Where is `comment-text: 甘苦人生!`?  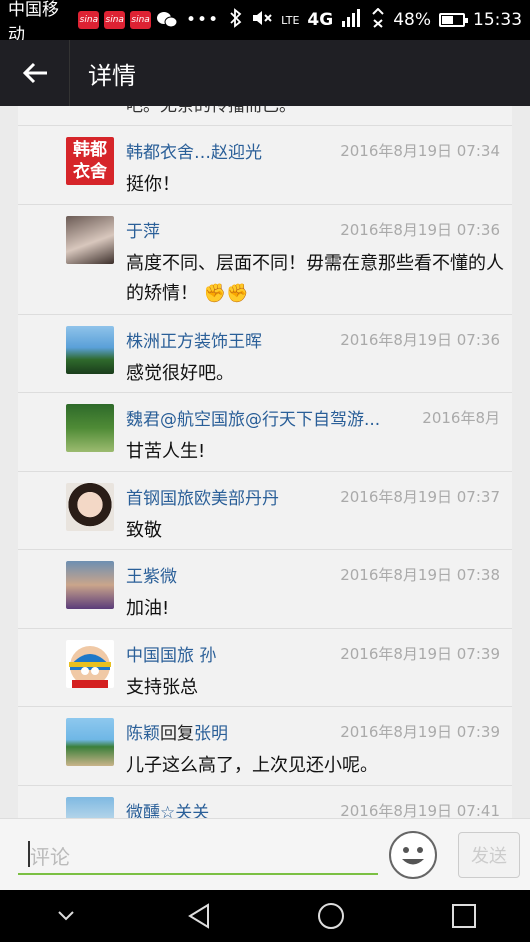
comment-text: 甘苦人生! is located at coordinates (166, 451).